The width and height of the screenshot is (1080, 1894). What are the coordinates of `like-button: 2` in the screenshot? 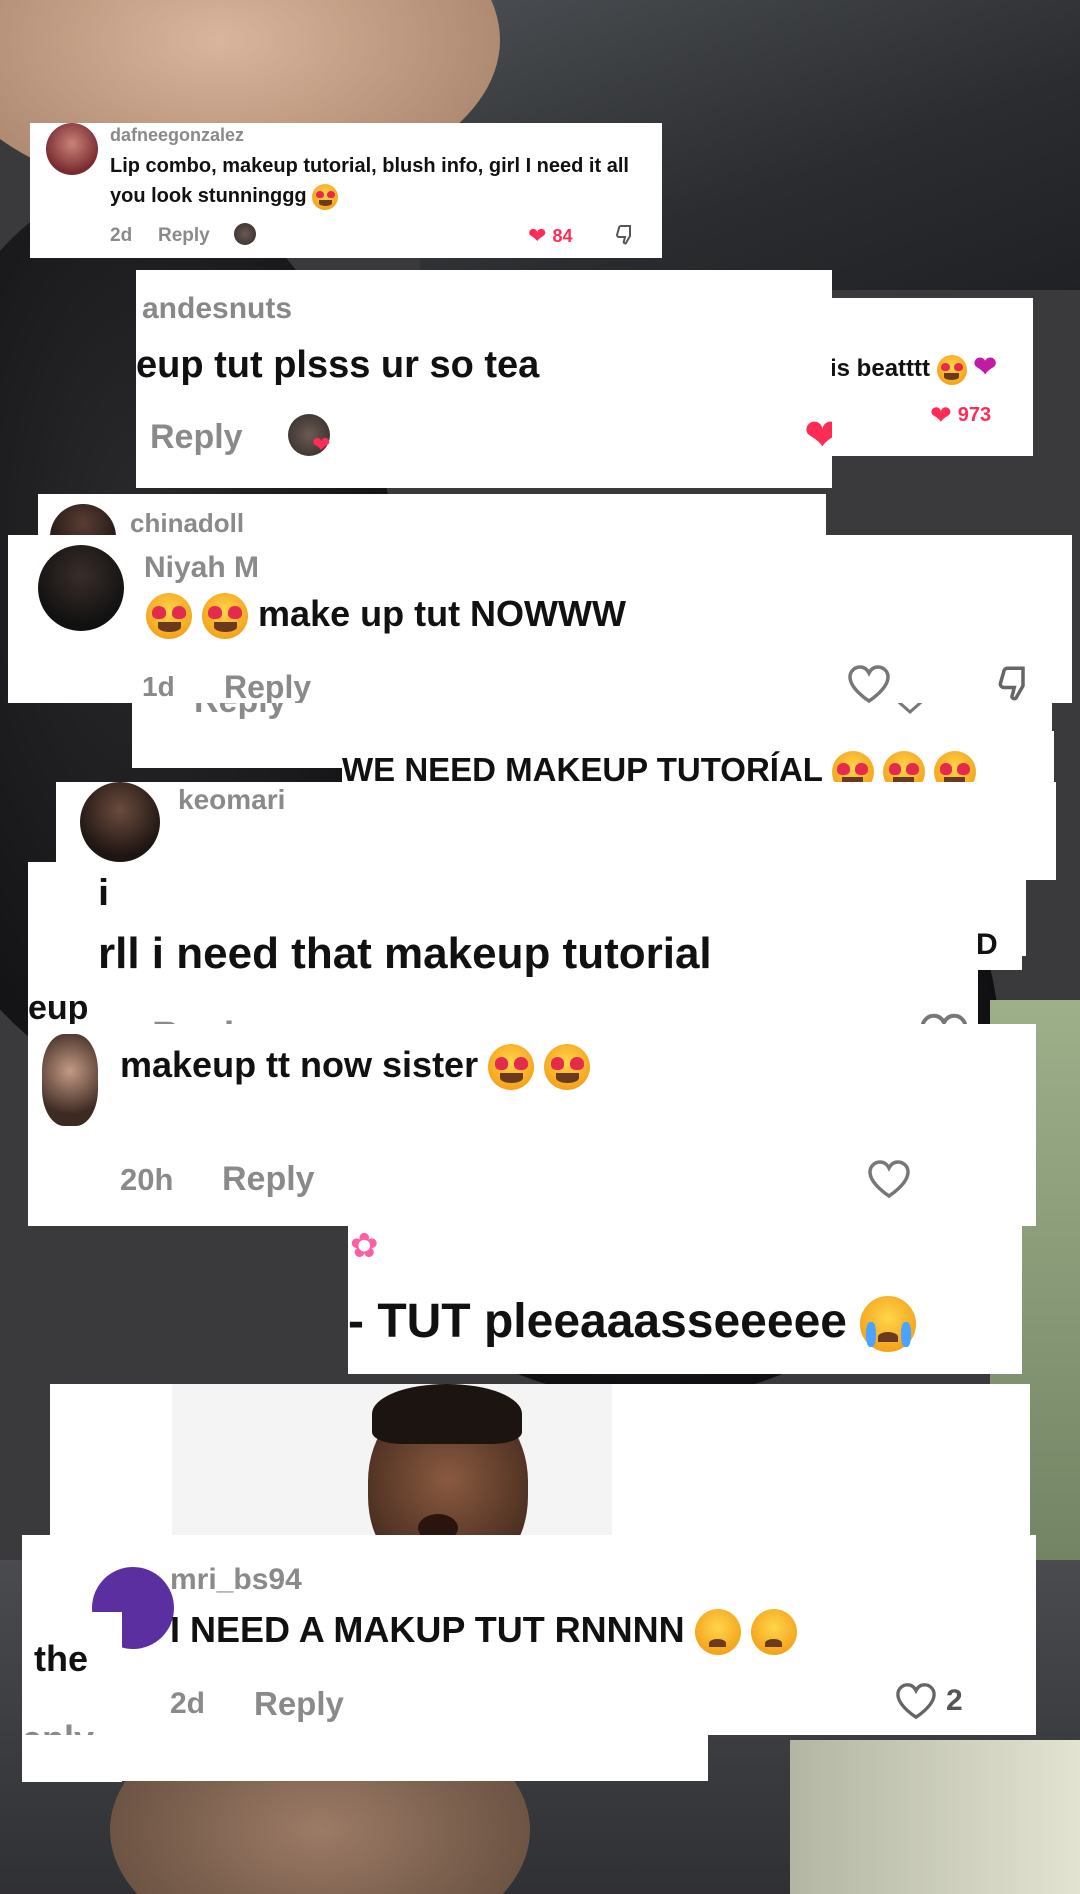 It's located at (928, 1701).